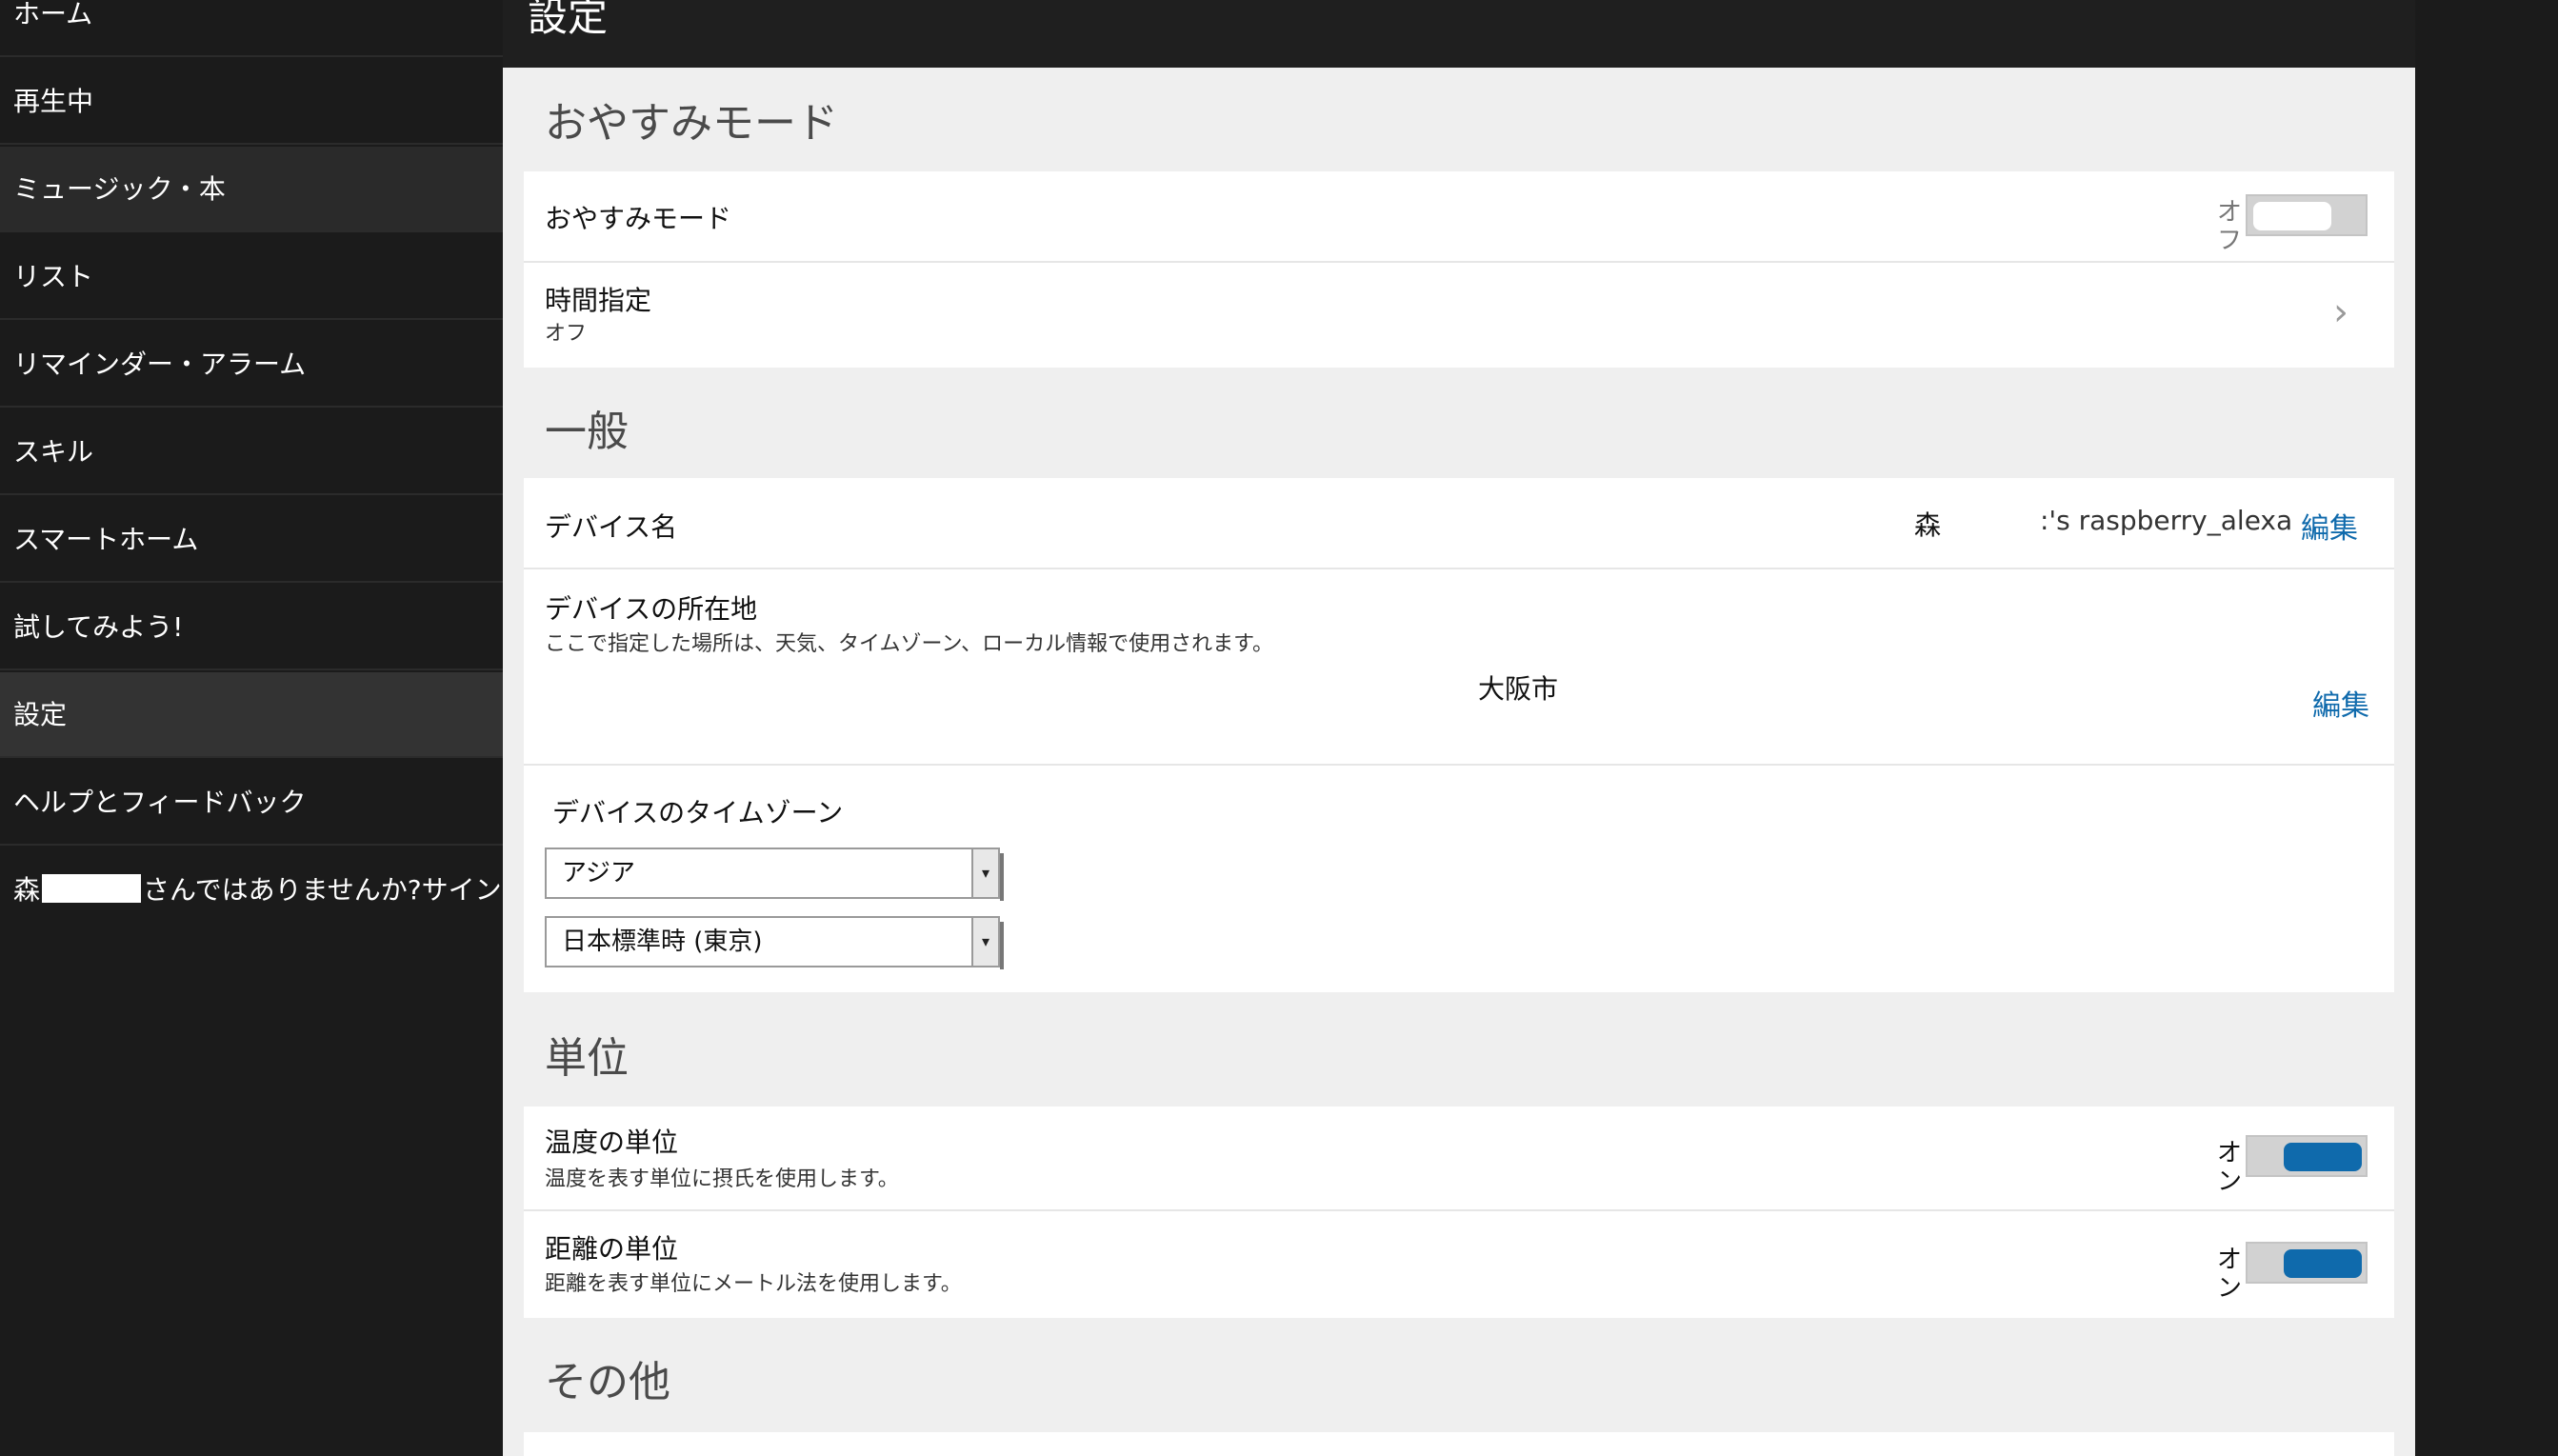 The width and height of the screenshot is (2558, 1456). What do you see at coordinates (2229, 1167) in the screenshot?
I see `temperature-state-text: オン` at bounding box center [2229, 1167].